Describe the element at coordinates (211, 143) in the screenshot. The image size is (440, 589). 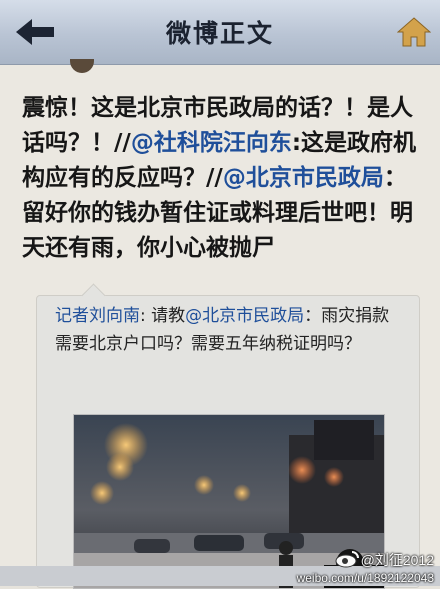
I see `mention-link: @社科院汪向东` at that location.